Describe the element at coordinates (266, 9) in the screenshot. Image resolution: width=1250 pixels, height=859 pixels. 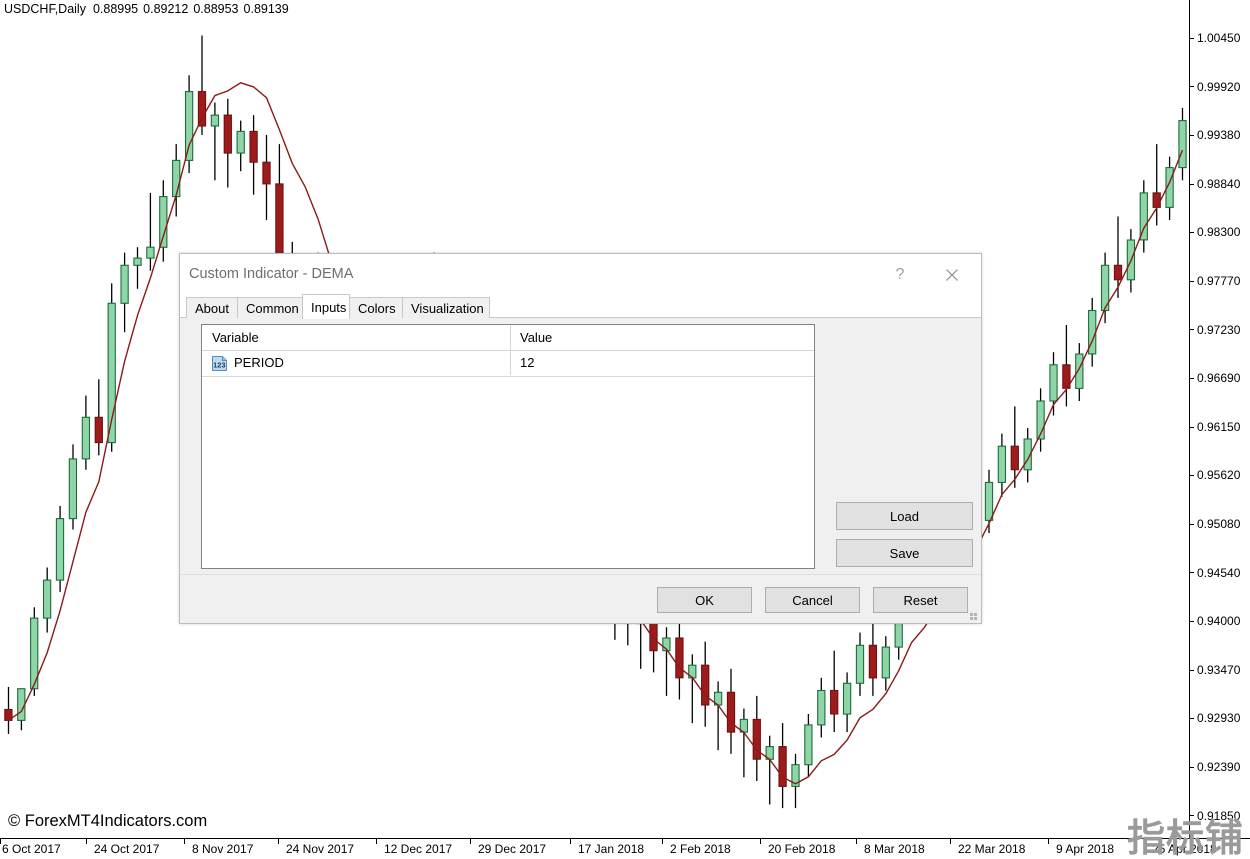
I see `quote-close: 0.89139` at that location.